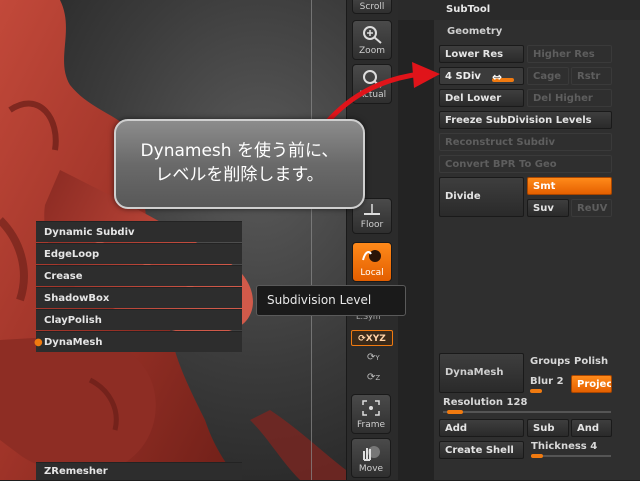 This screenshot has height=481, width=640. Describe the element at coordinates (239, 164) in the screenshot. I see `instruction-callout: Dynamesh を使う前に、 レベルを削除します。` at that location.